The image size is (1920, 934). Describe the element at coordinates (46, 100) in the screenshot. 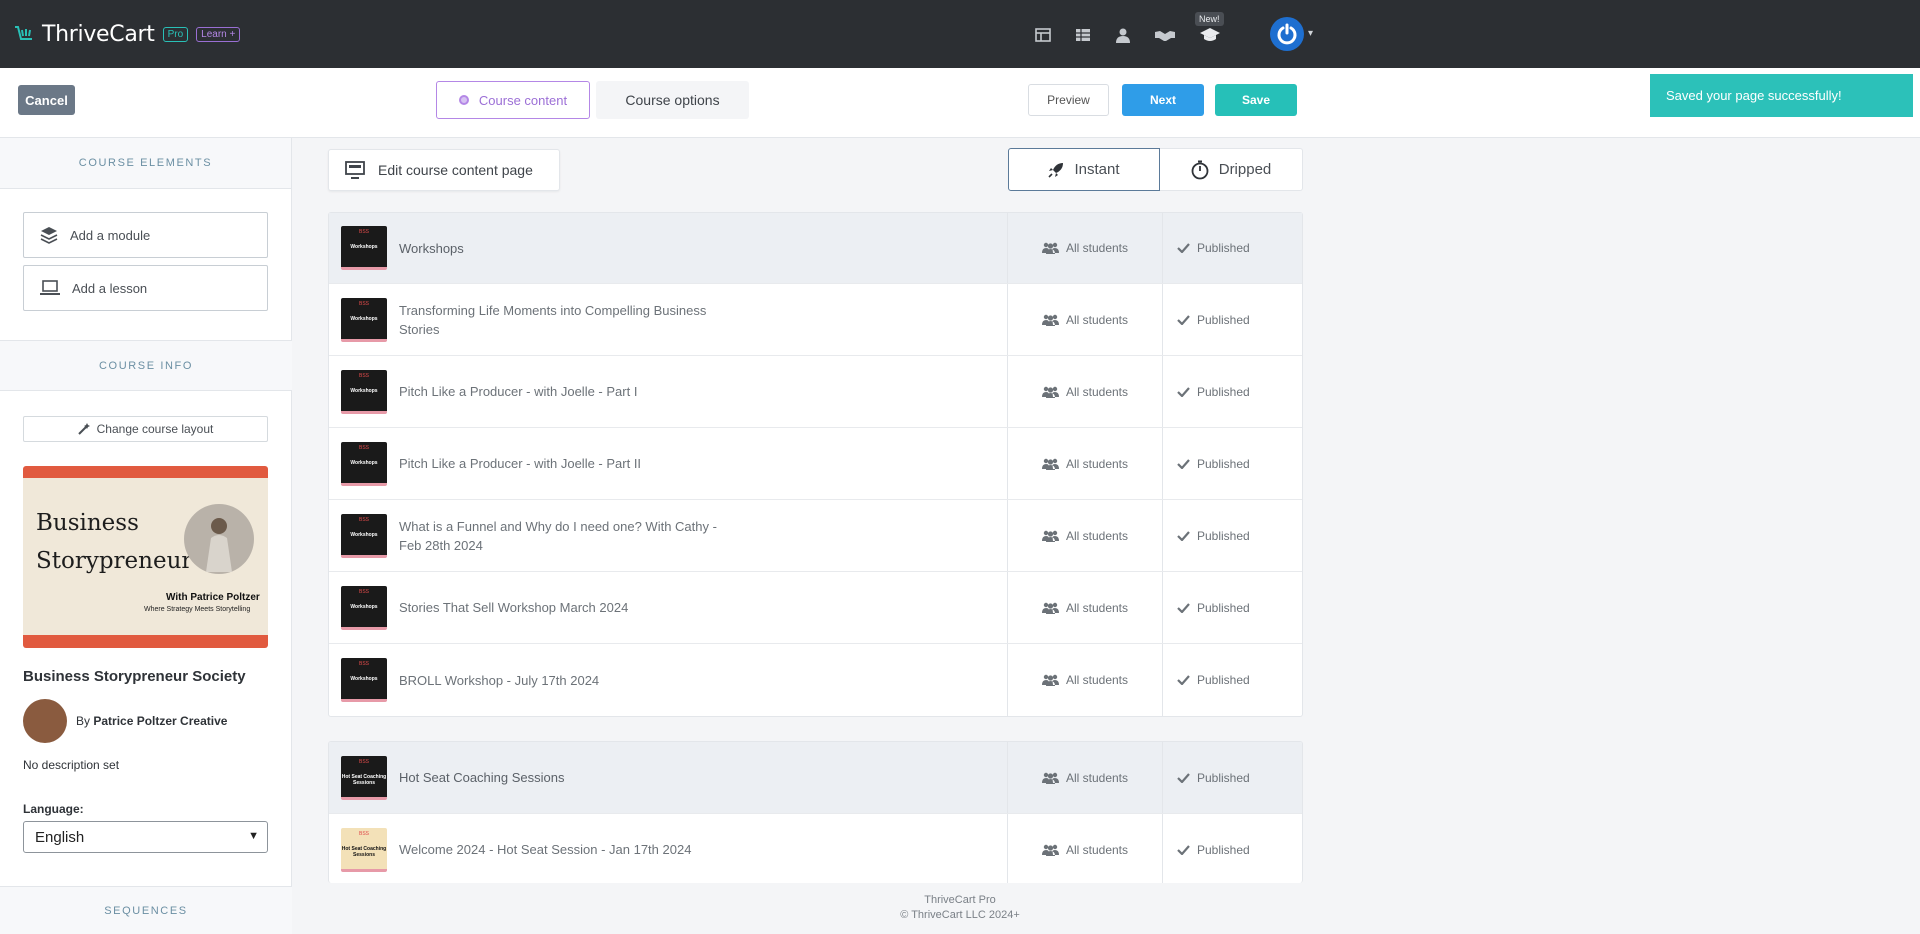

I see `cancel-button: Cancel` at that location.